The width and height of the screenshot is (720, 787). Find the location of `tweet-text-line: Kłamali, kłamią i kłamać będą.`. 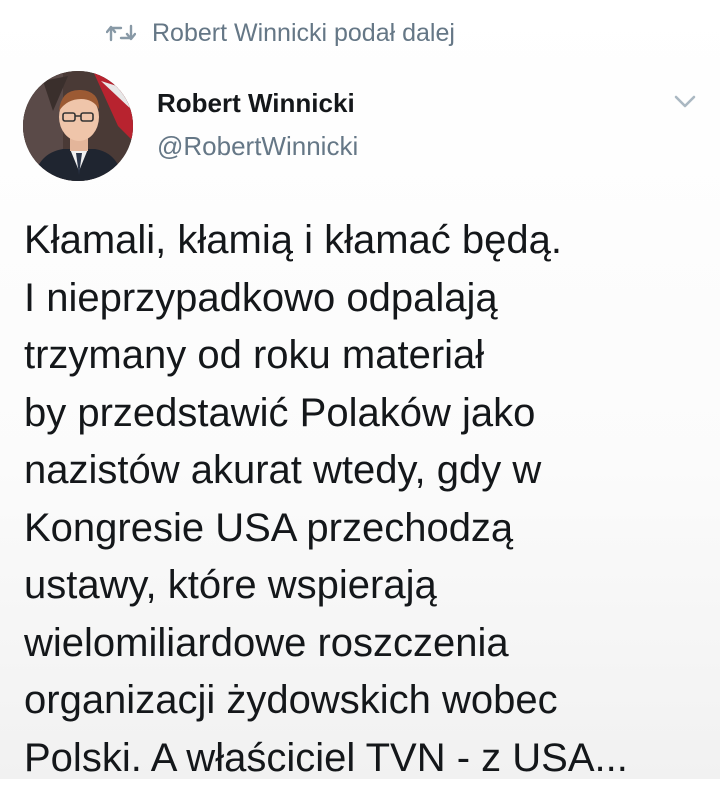

tweet-text-line: Kłamali, kłamią i kłamać będą. is located at coordinates (364, 241).